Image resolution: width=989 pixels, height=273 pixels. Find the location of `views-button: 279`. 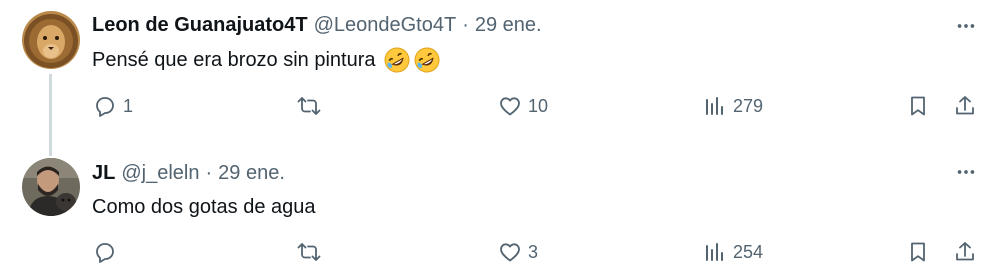

views-button: 279 is located at coordinates (733, 106).